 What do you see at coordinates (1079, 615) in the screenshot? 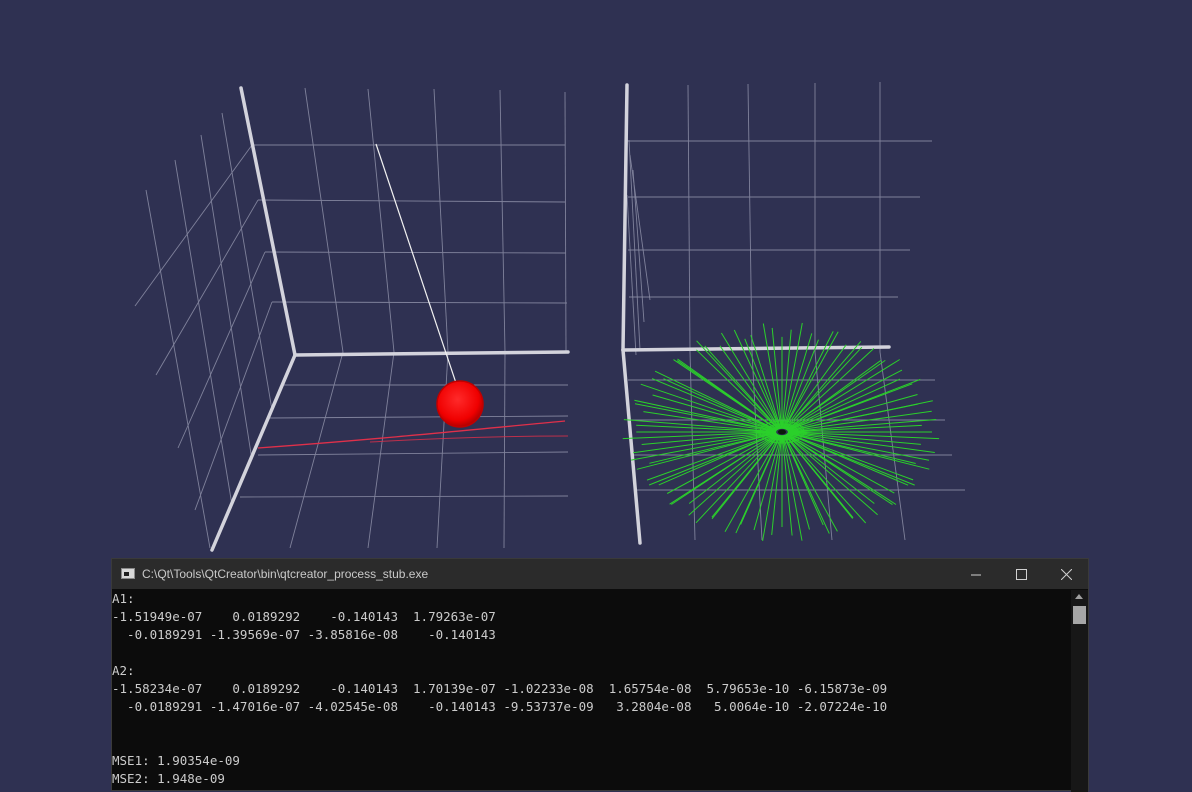
I see `scrollbar-thumb` at bounding box center [1079, 615].